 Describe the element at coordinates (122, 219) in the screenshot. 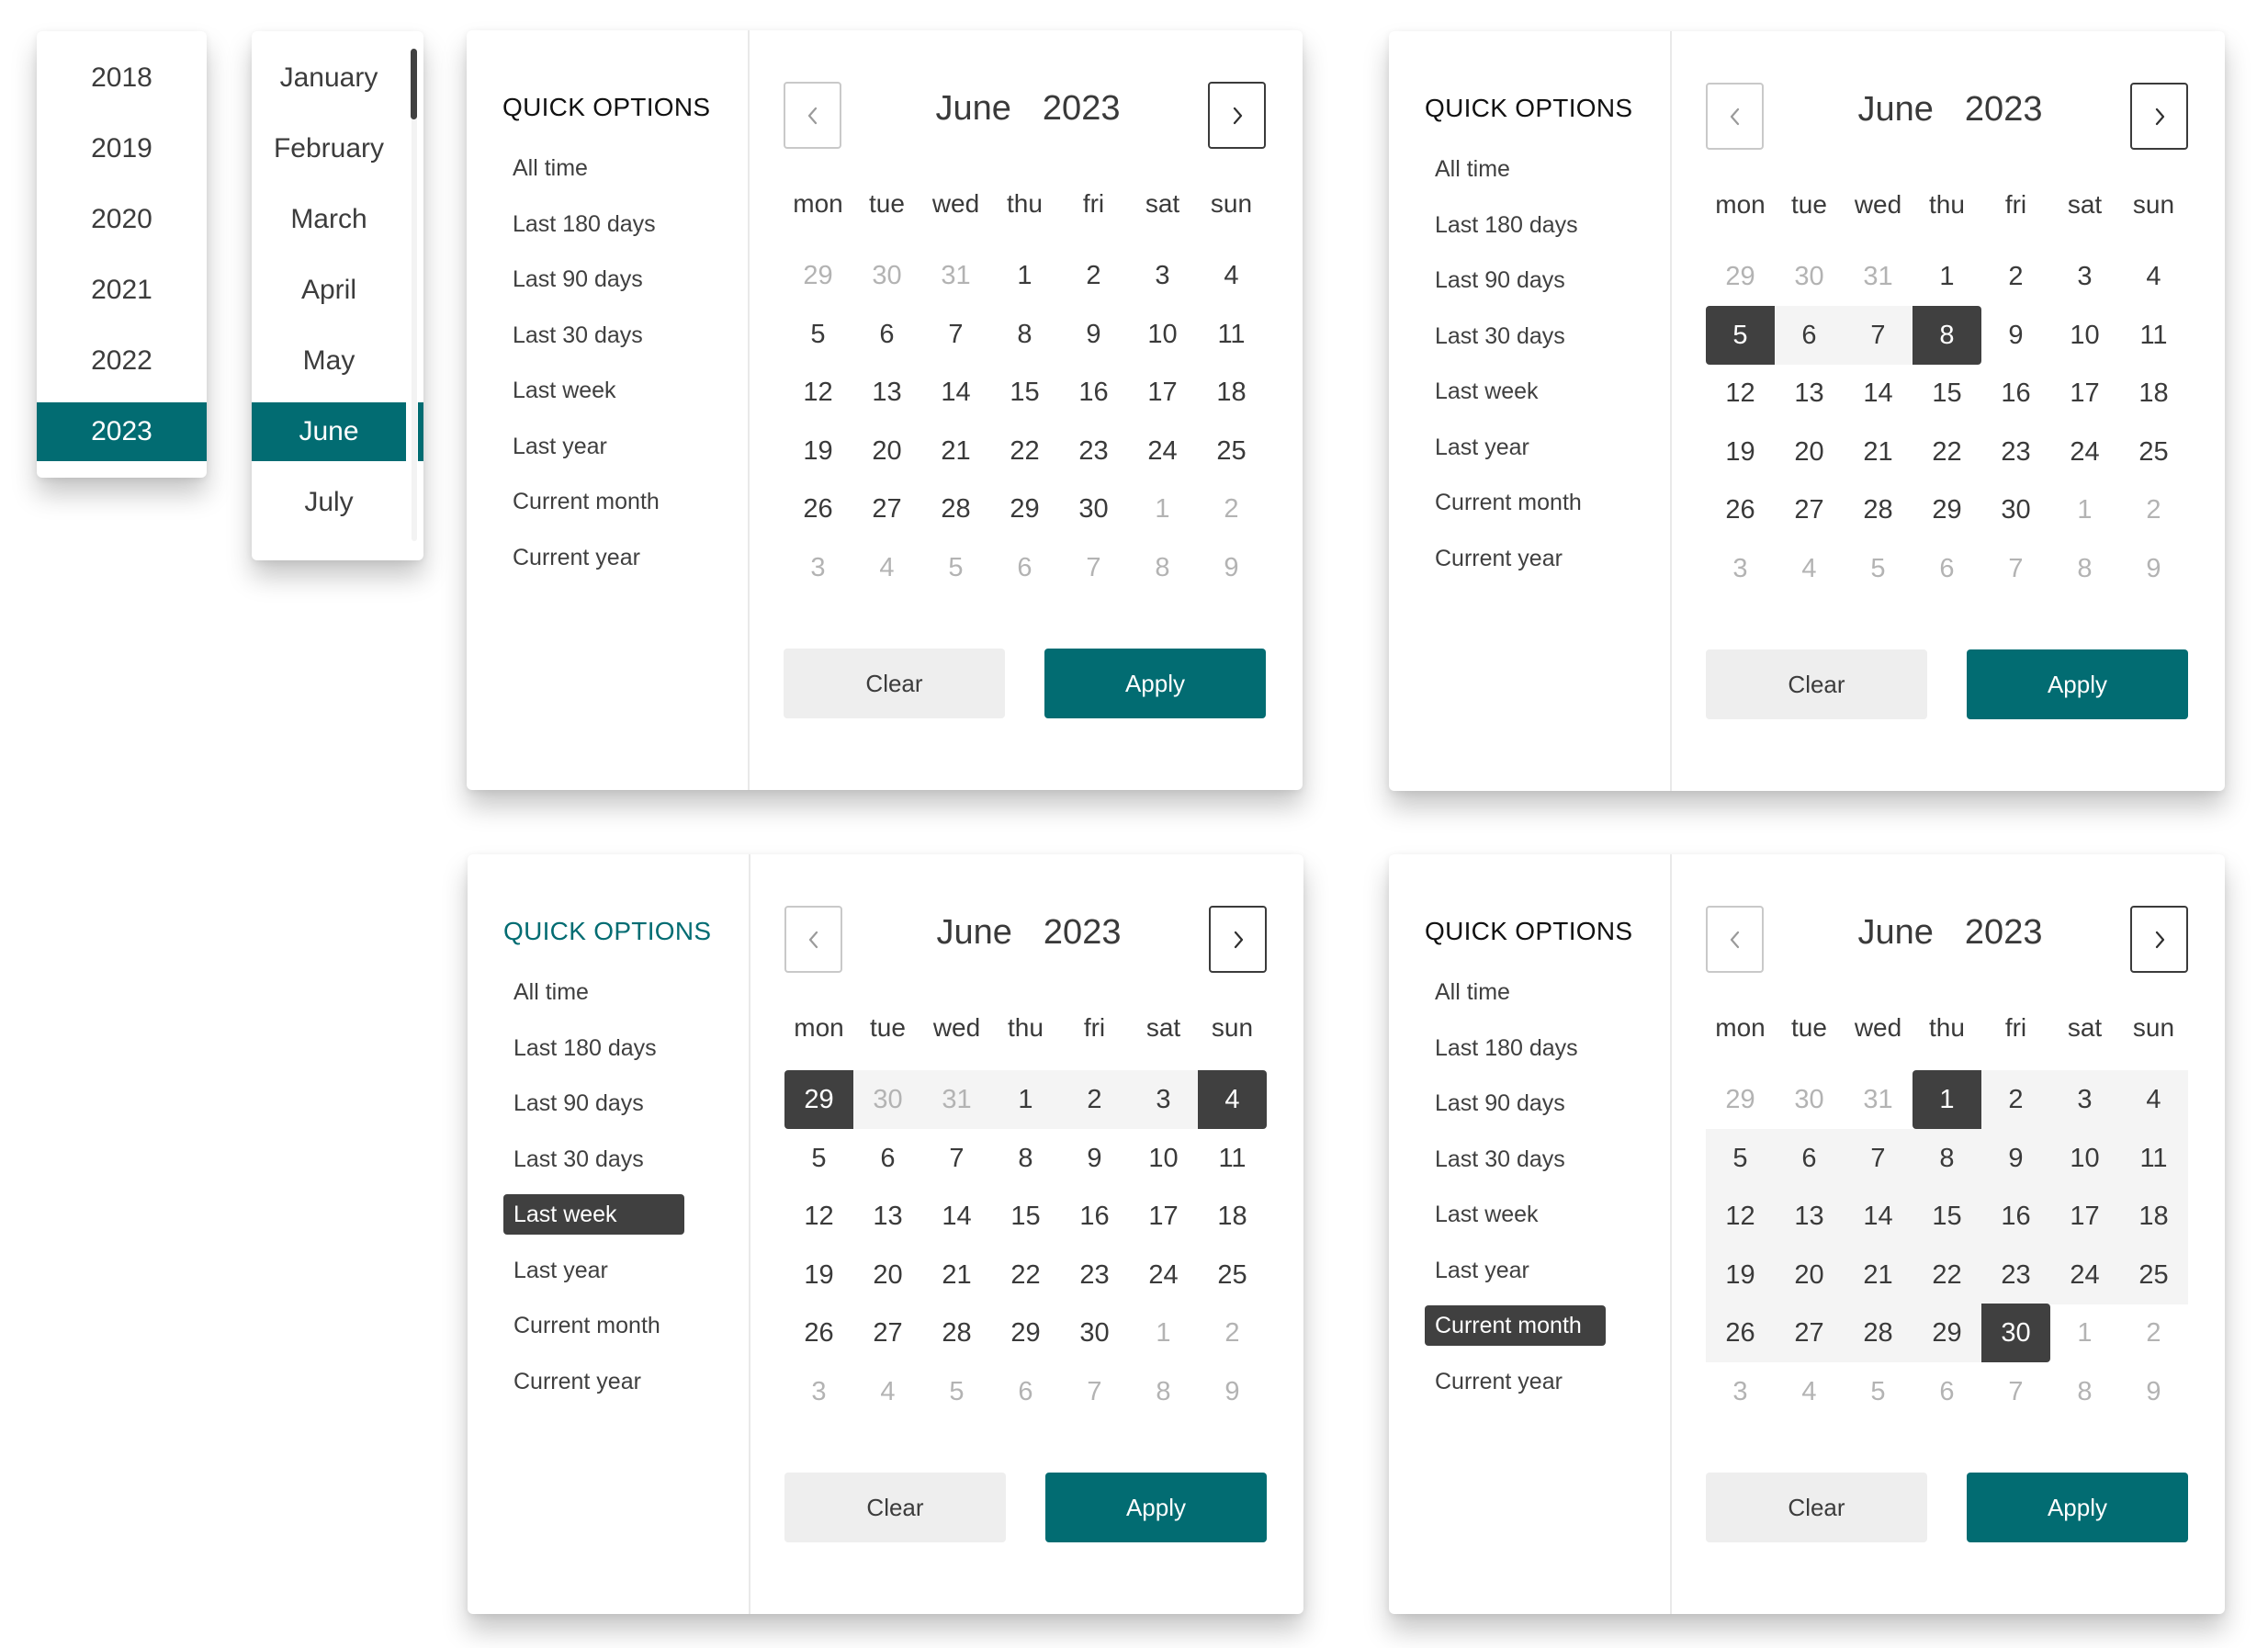

I see `year-option: 2020` at that location.